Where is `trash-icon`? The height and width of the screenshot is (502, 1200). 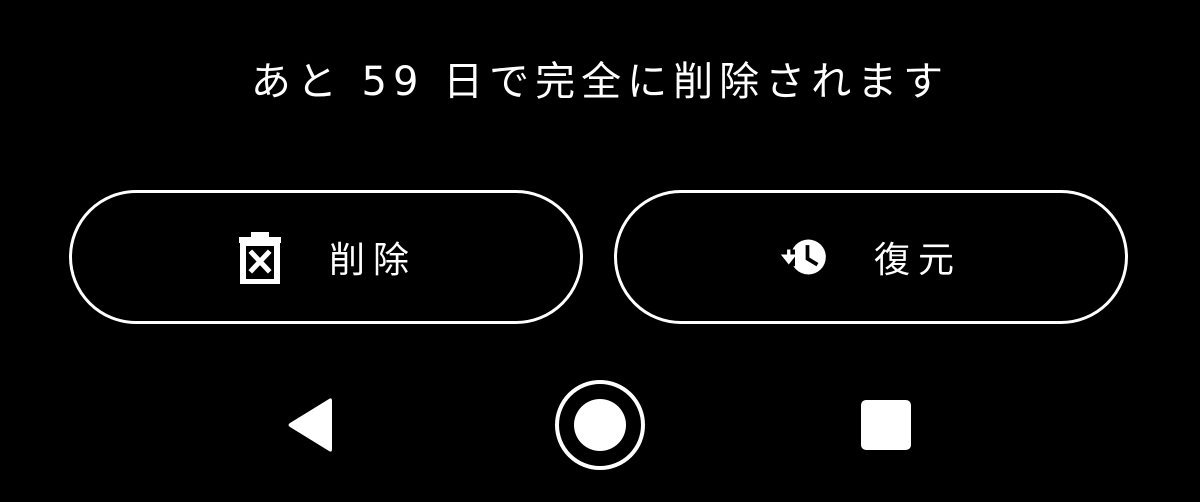 trash-icon is located at coordinates (260, 257).